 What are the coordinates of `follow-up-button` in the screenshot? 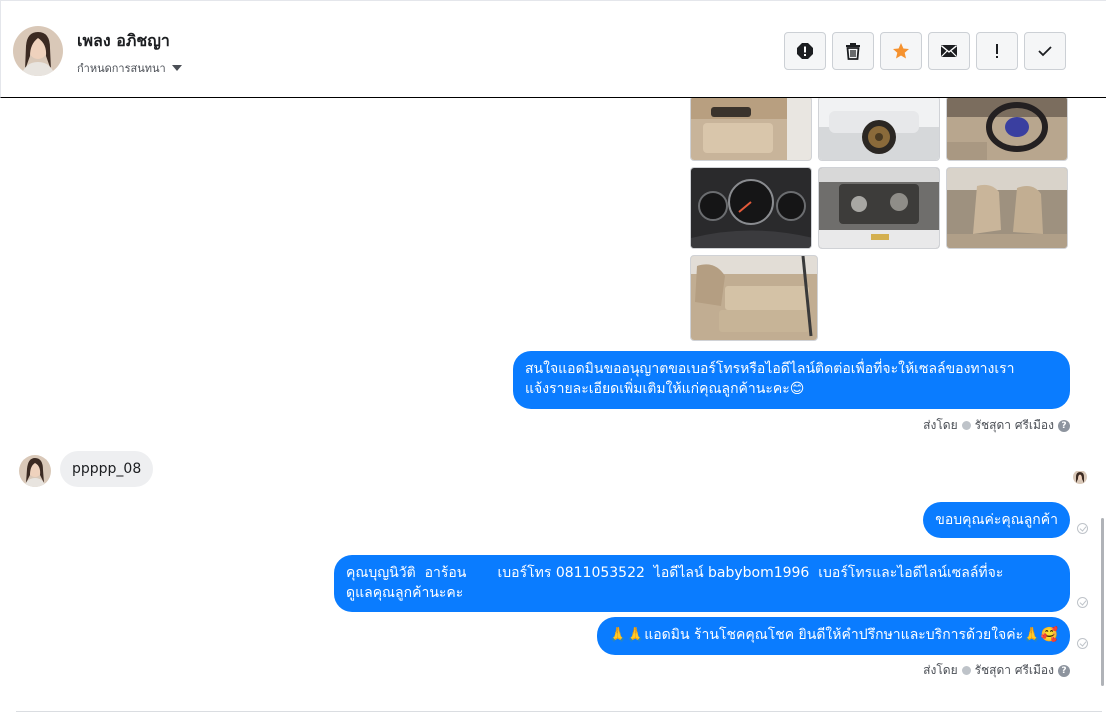 It's located at (997, 51).